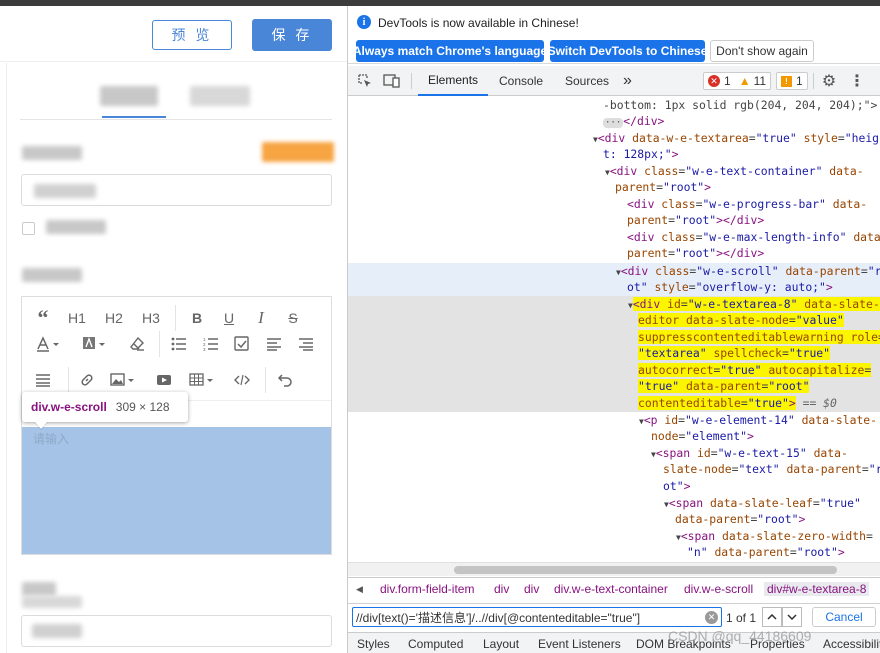 The height and width of the screenshot is (653, 880). I want to click on dom-line: ot">, so click(676, 486).